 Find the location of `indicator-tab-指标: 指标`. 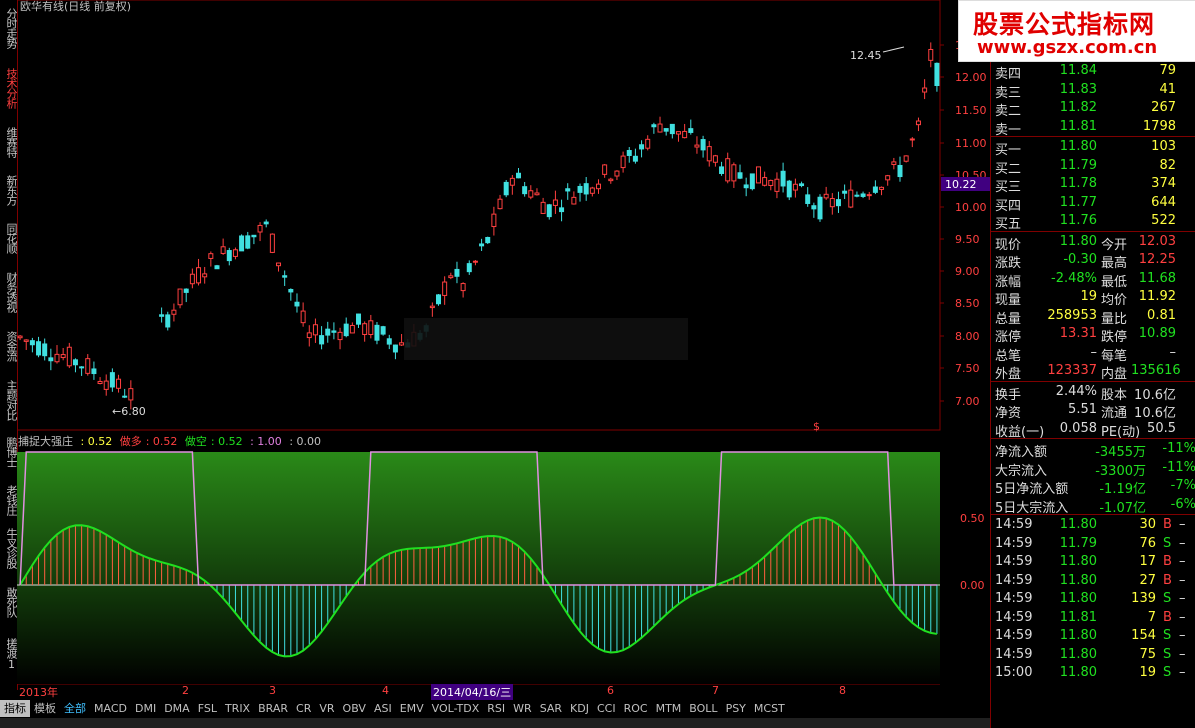

indicator-tab-指标: 指标 is located at coordinates (15, 708).